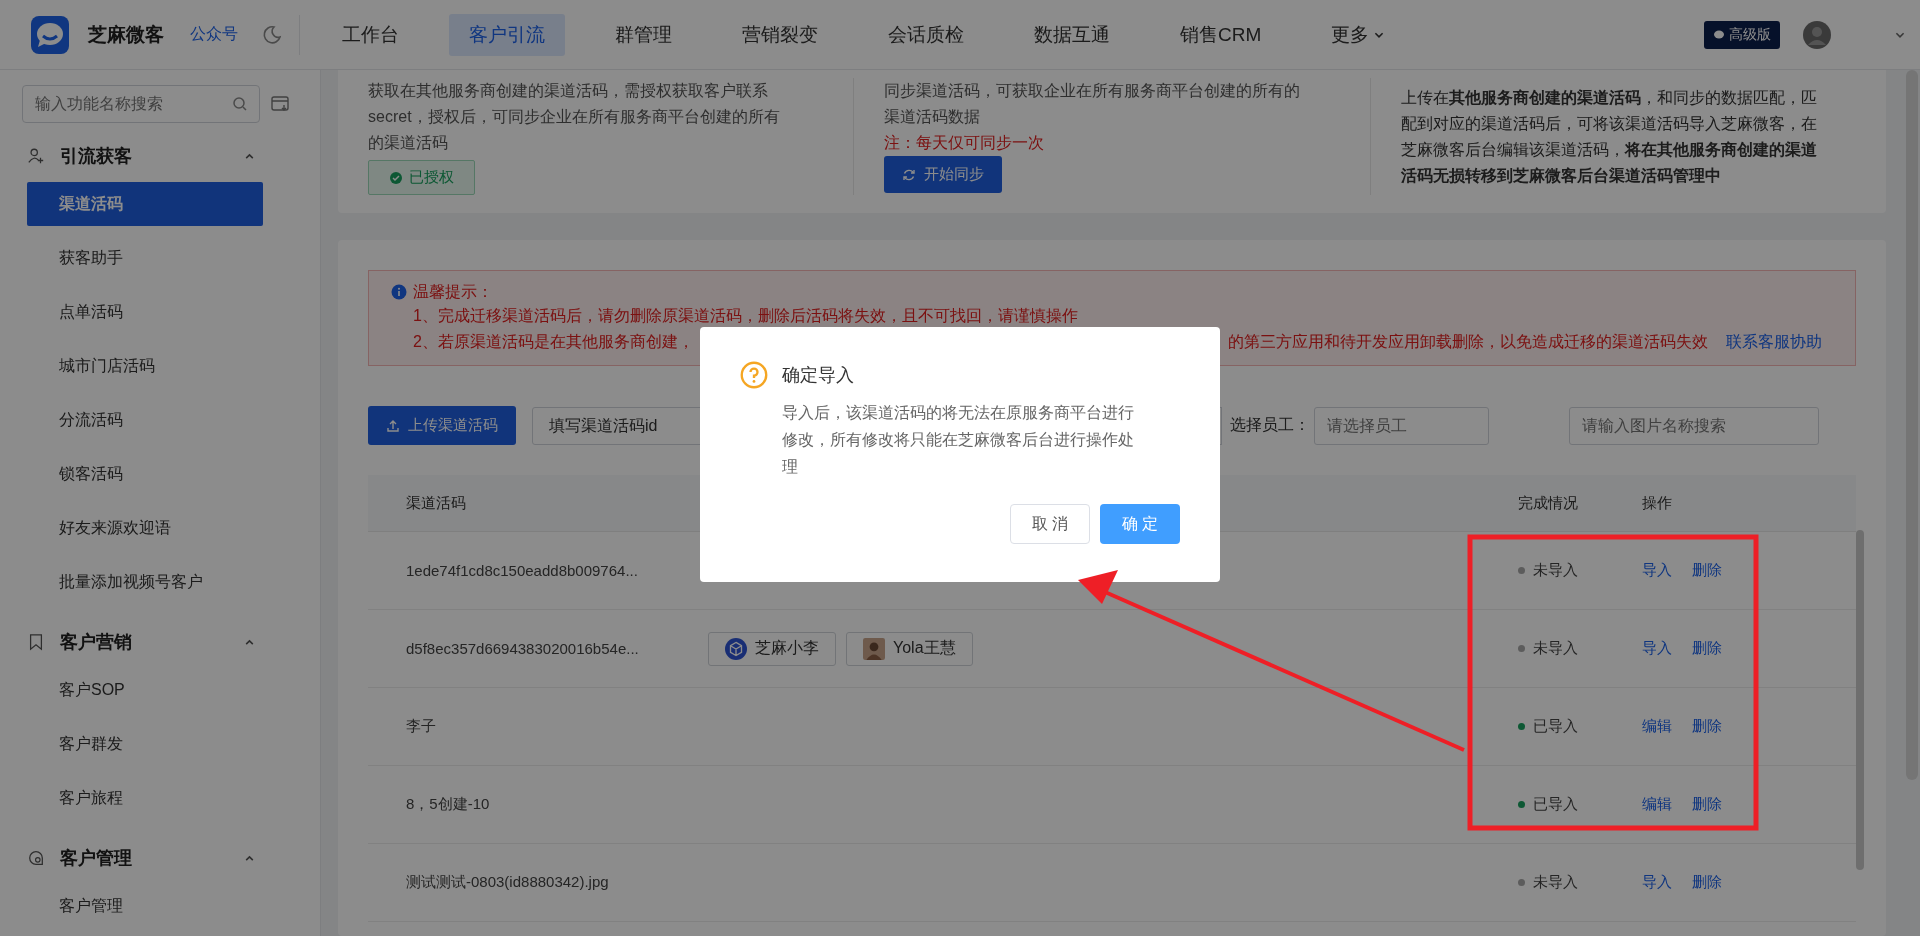 This screenshot has height=936, width=1920. What do you see at coordinates (145, 798) in the screenshot?
I see `sidebar-item: 客户旅程` at bounding box center [145, 798].